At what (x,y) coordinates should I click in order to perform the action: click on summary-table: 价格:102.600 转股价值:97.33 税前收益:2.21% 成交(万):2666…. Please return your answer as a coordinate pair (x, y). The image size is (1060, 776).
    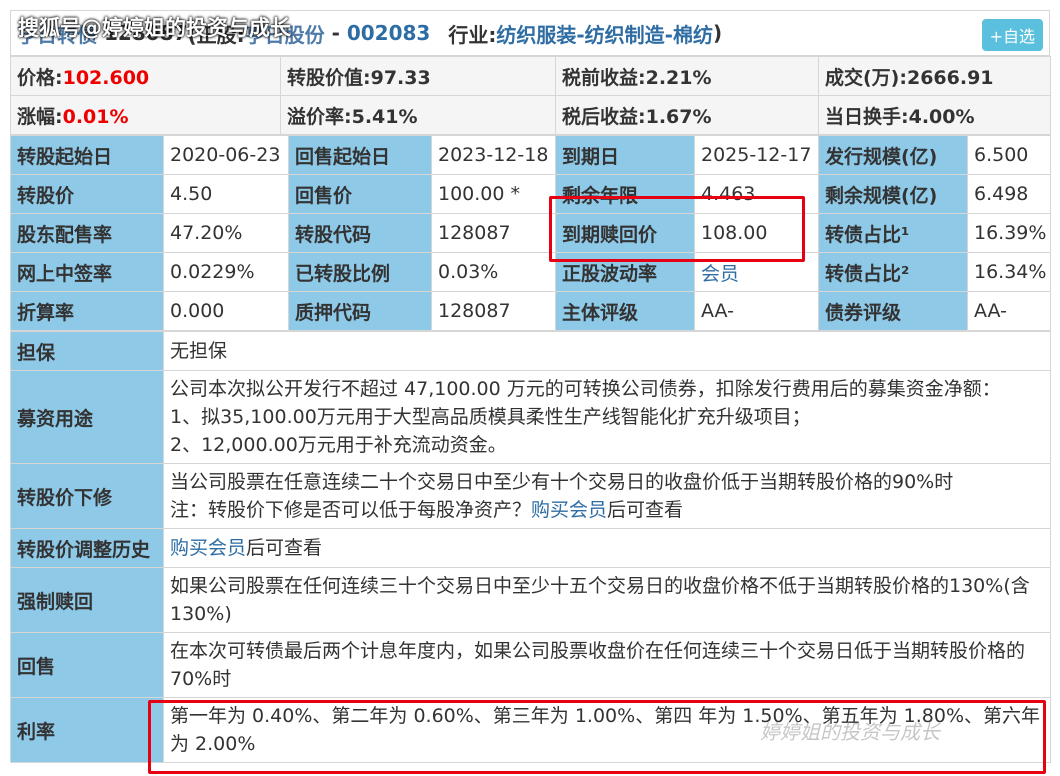
    Looking at the image, I should click on (530, 95).